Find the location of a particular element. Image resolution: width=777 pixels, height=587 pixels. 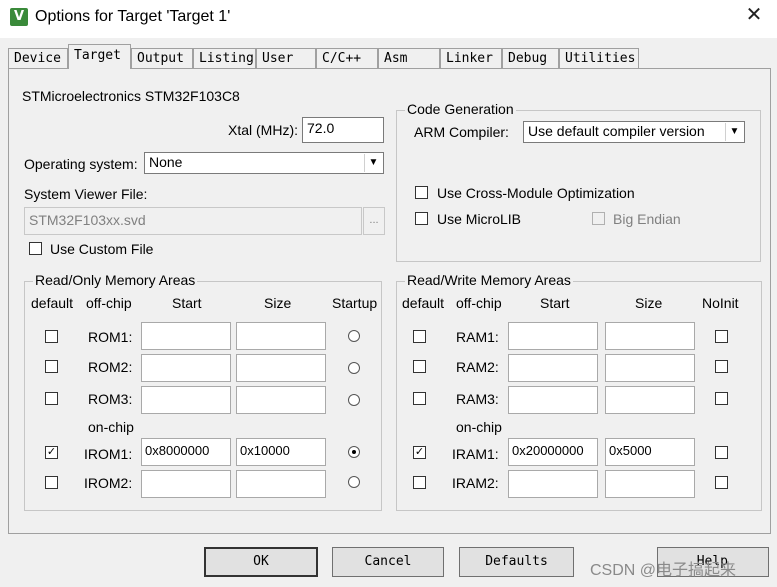

ram3-noinit-checkbox is located at coordinates (721, 398).